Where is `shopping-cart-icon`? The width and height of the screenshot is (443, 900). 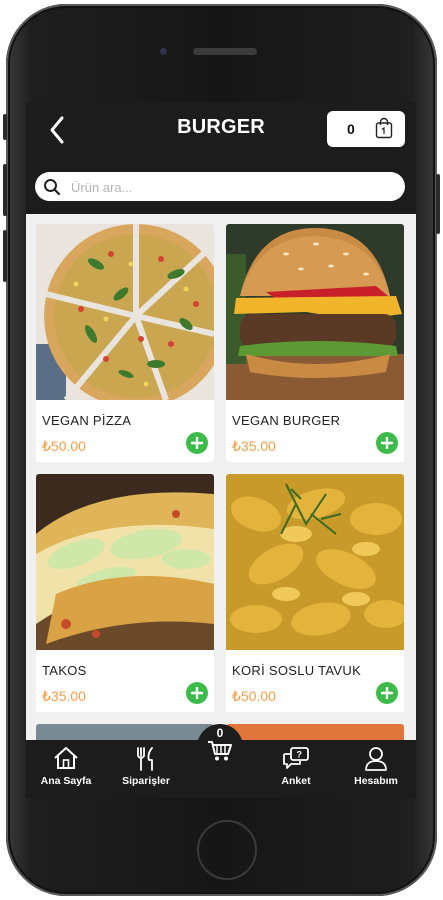 shopping-cart-icon is located at coordinates (220, 751).